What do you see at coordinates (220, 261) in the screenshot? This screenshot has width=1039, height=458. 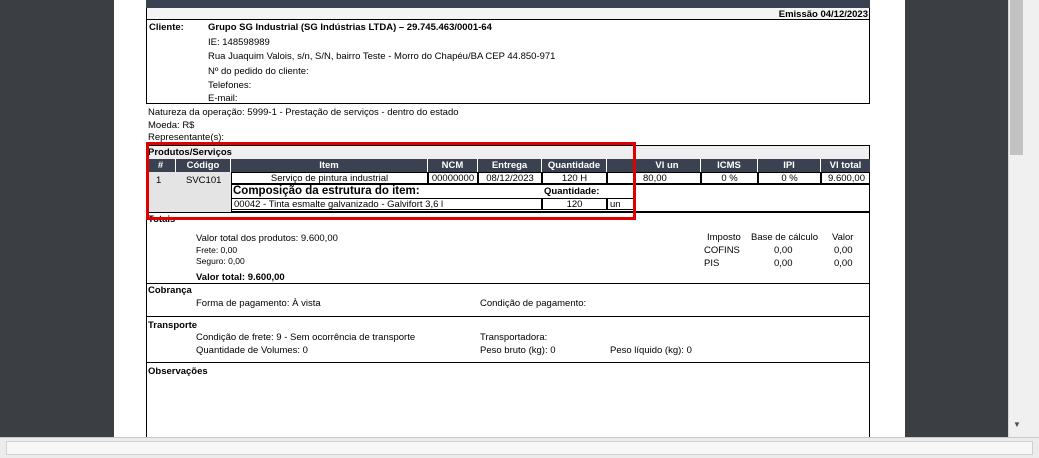 I see `insurance-value: Seguro: 0,00` at bounding box center [220, 261].